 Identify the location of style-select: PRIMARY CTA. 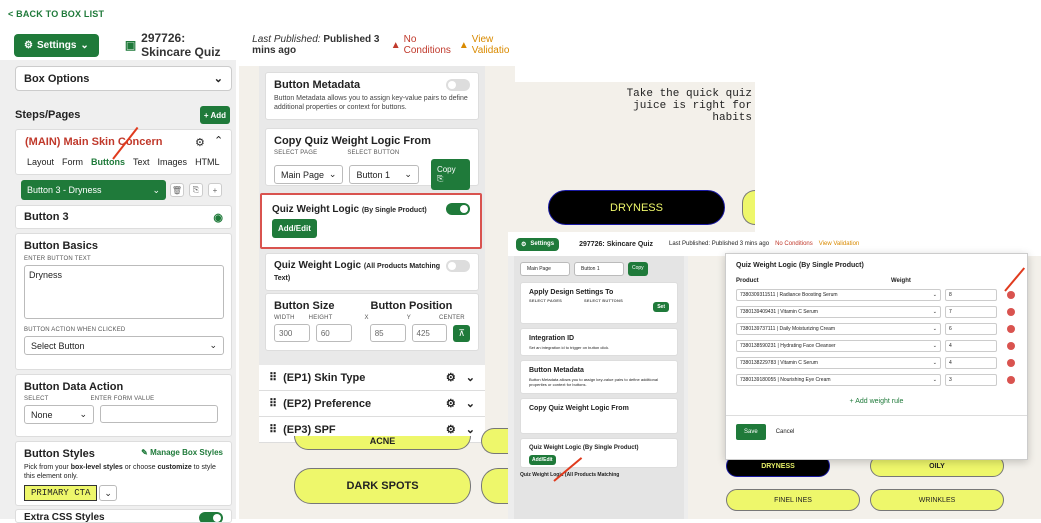
(61, 493).